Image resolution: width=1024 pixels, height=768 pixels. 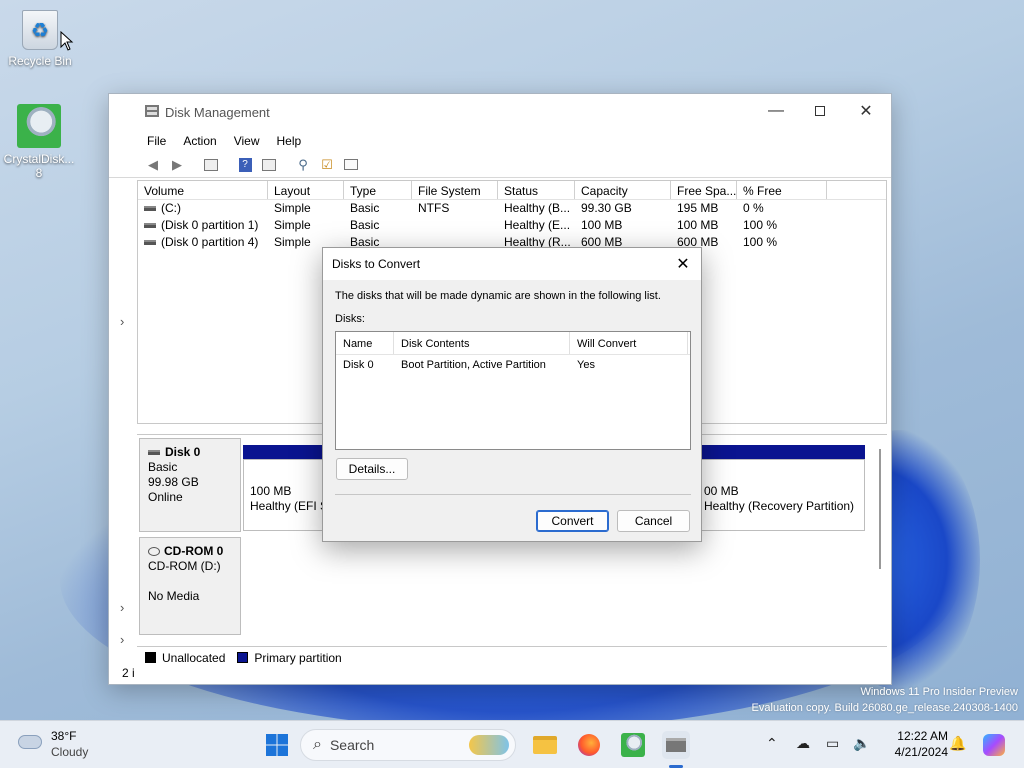 I want to click on start-button, so click(x=277, y=745).